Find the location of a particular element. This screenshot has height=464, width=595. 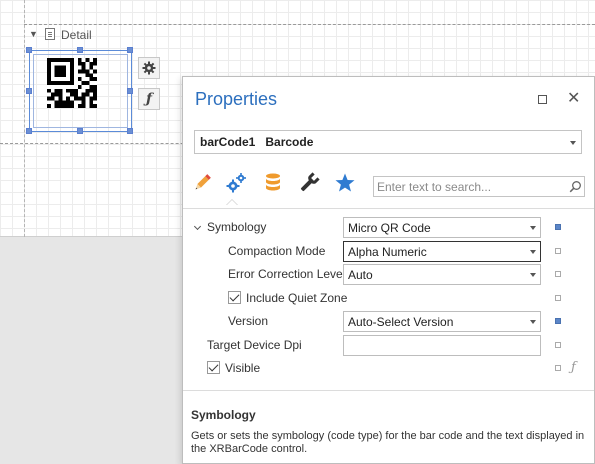

tab-behavior is located at coordinates (236, 183).